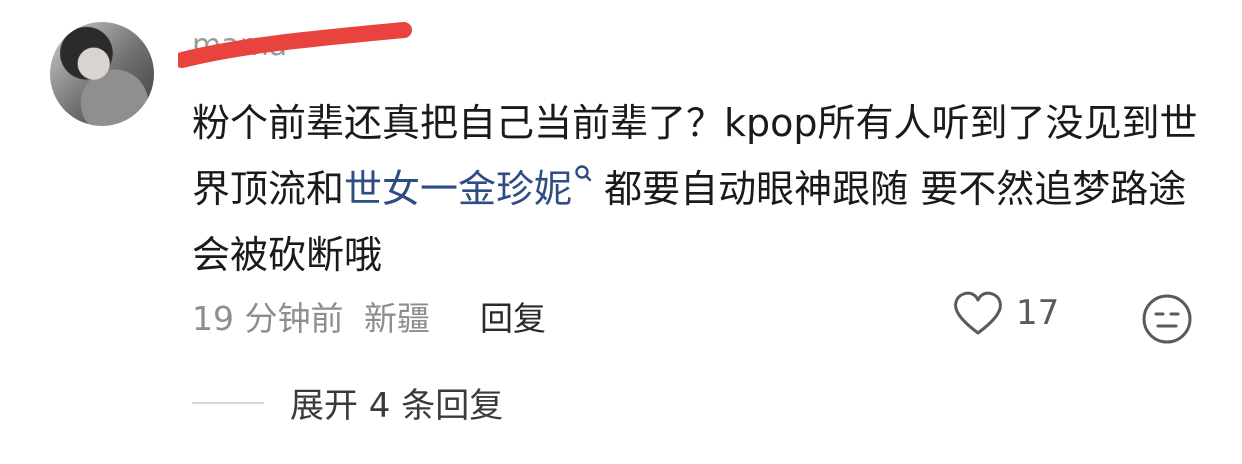 This screenshot has width=1242, height=464. Describe the element at coordinates (396, 402) in the screenshot. I see `expand-replies-label: 展开 4 条回复` at that location.